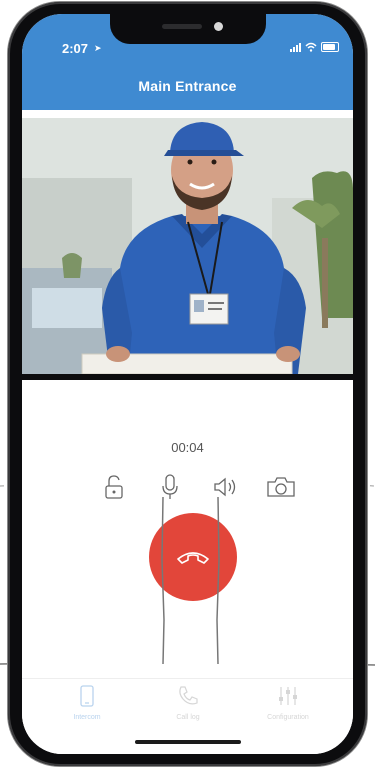 The height and width of the screenshot is (768, 375). Describe the element at coordinates (187, 447) in the screenshot. I see `call-duration: 00:04` at that location.